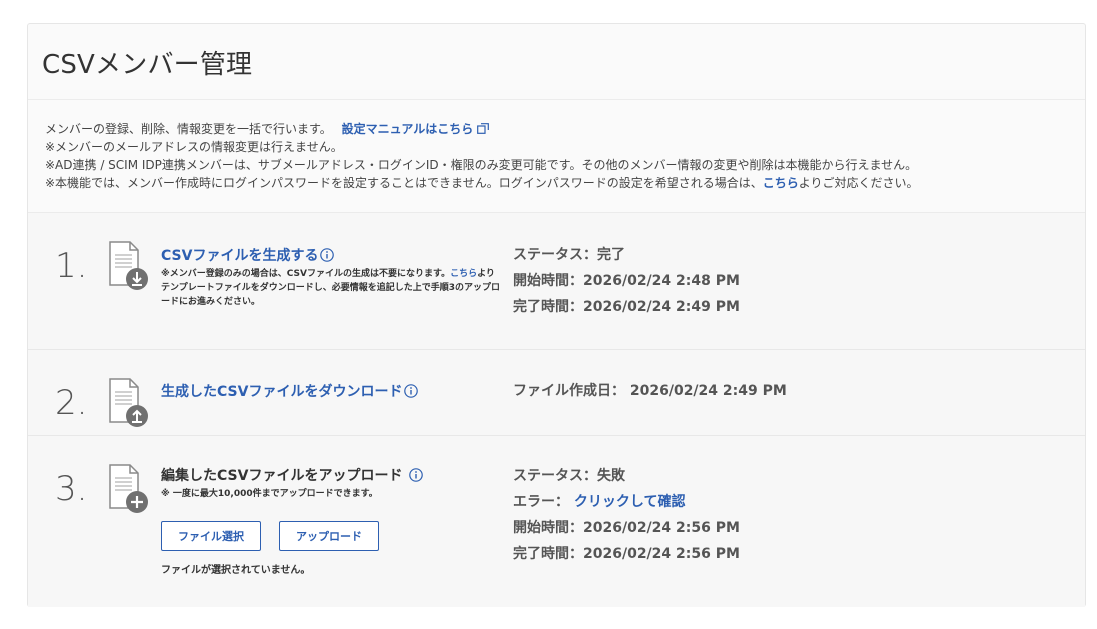  I want to click on step-status: ファイル作成日： 2026/02/24 2:49 PM, so click(650, 391).